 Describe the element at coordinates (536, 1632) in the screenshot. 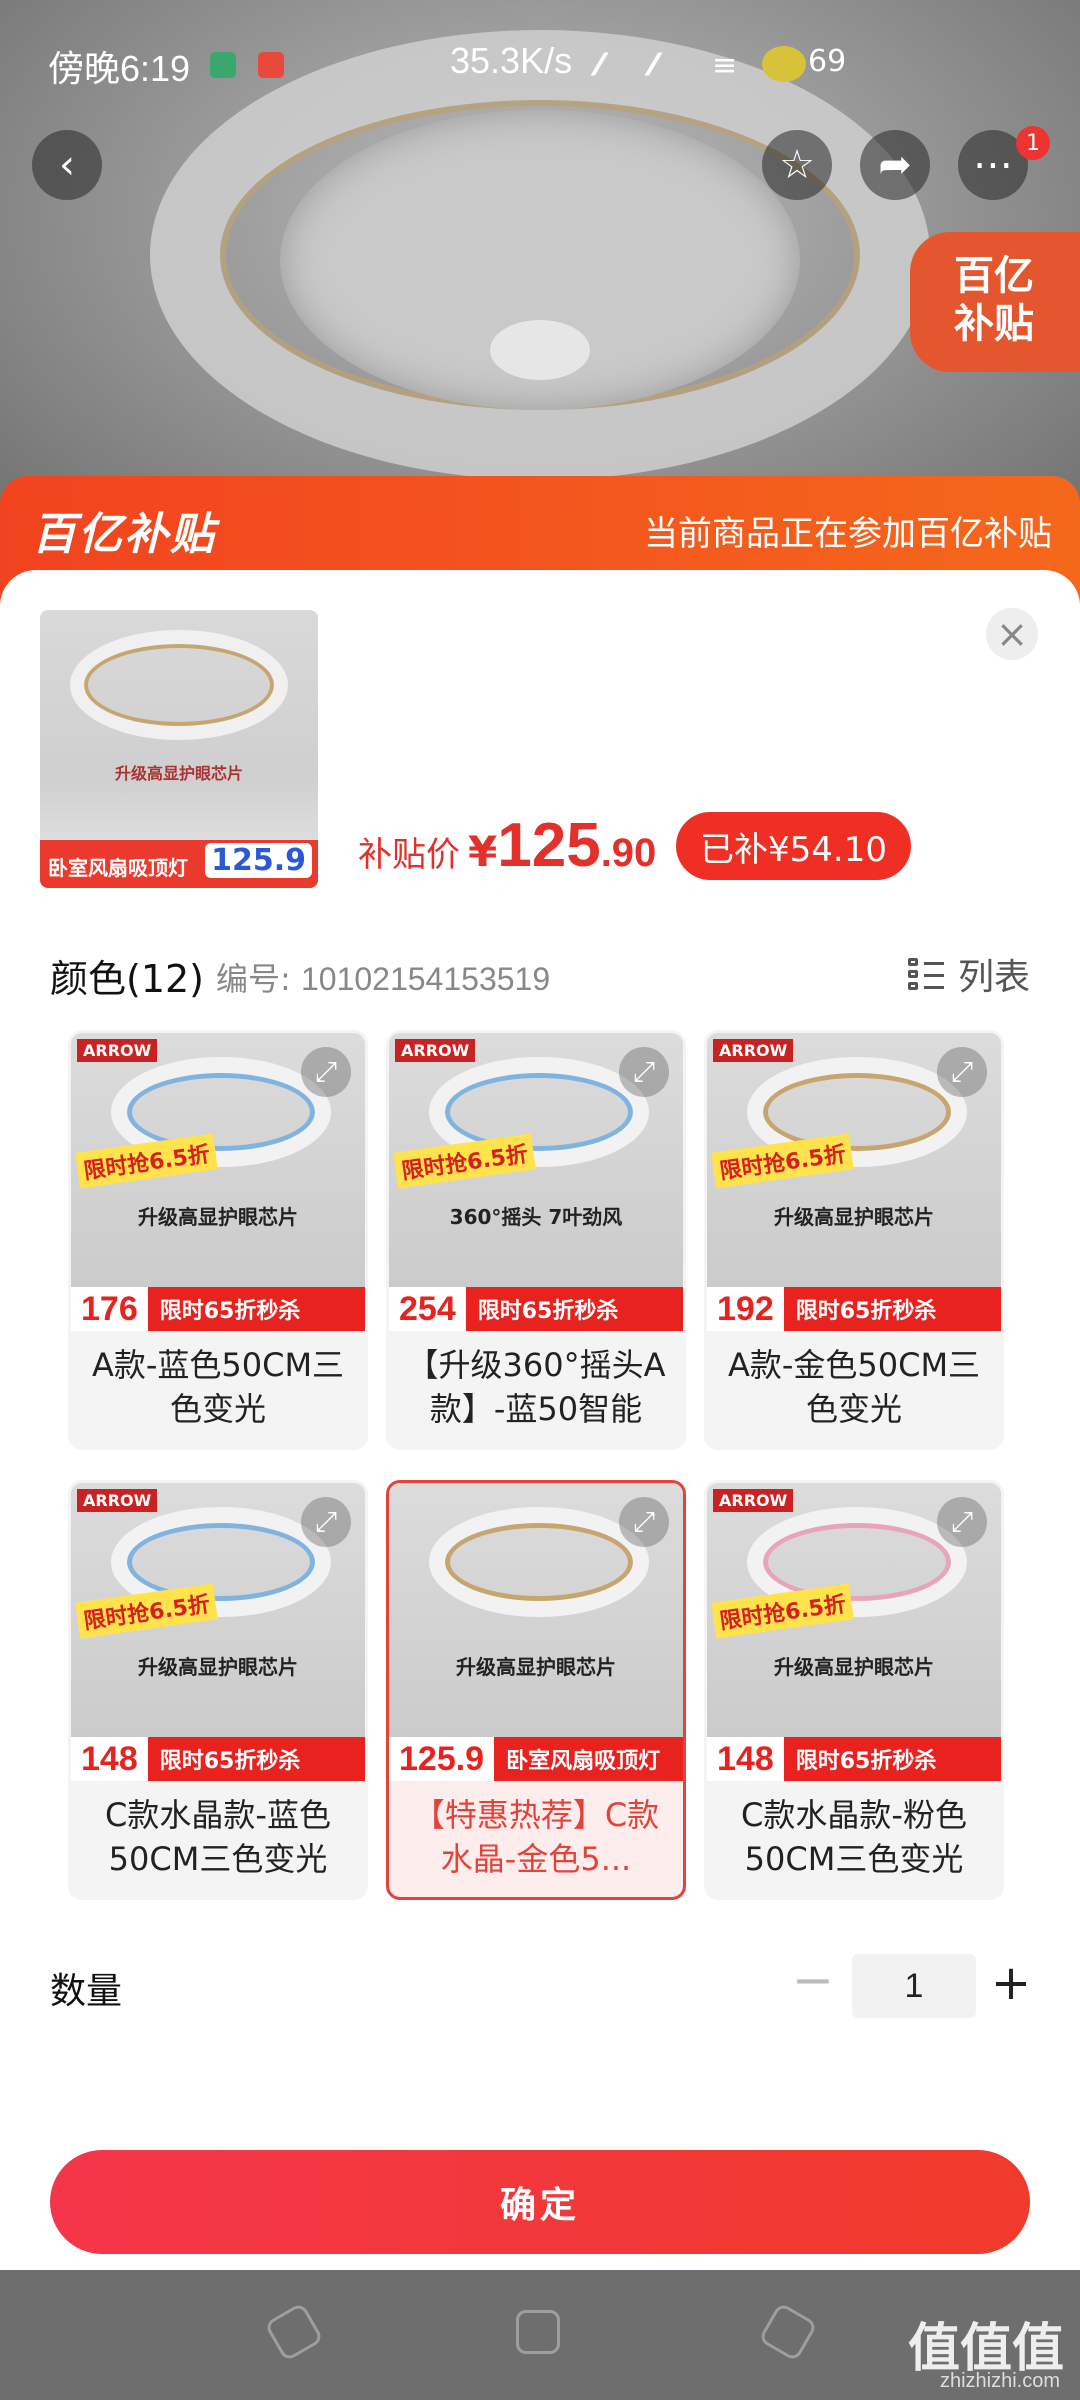

I see `option-image: ⤢ 升级高显护眼芯片 125.9 卧室风扇吸顶灯` at that location.